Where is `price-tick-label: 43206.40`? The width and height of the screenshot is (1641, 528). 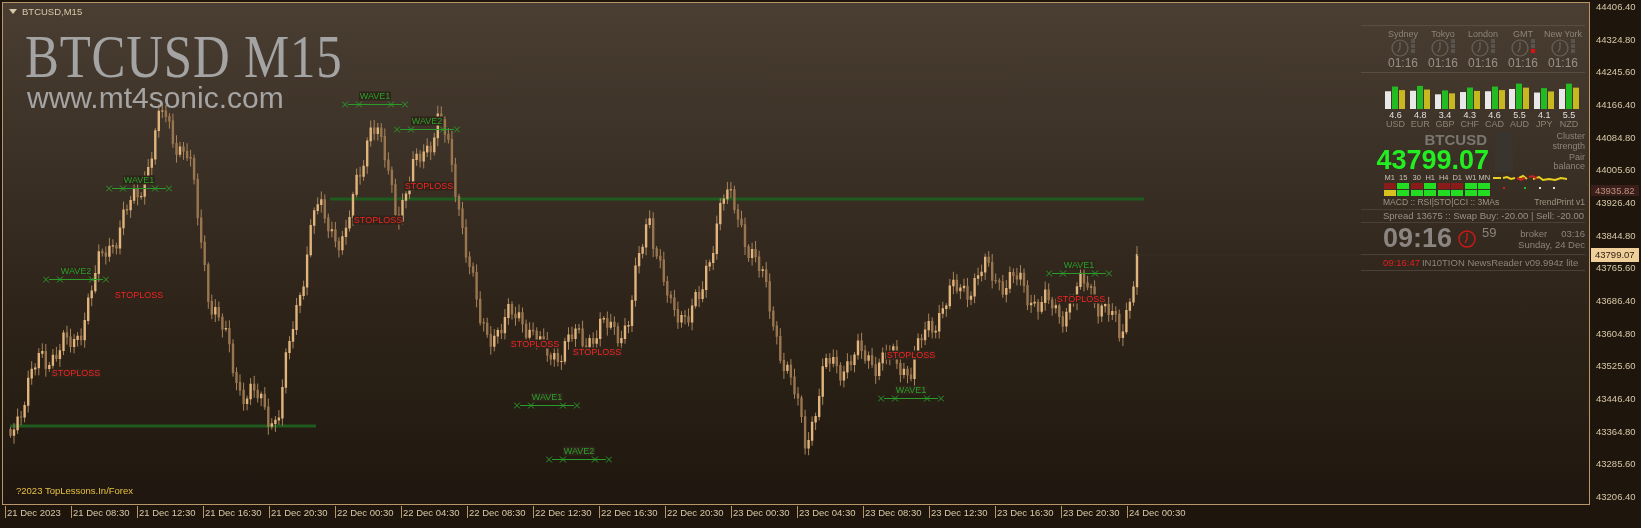 price-tick-label: 43206.40 is located at coordinates (1616, 496).